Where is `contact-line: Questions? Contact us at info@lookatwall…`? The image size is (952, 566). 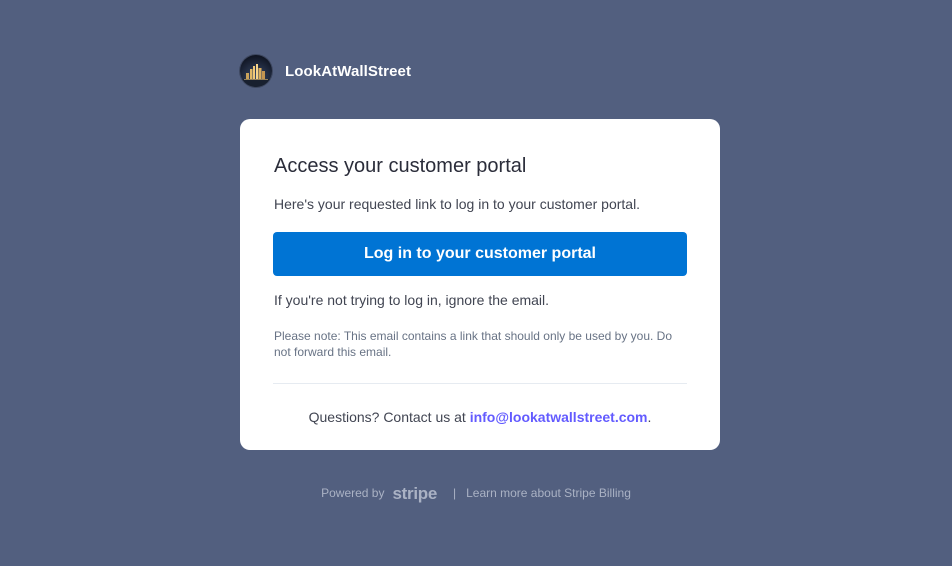 contact-line: Questions? Contact us at info@lookatwall… is located at coordinates (480, 417).